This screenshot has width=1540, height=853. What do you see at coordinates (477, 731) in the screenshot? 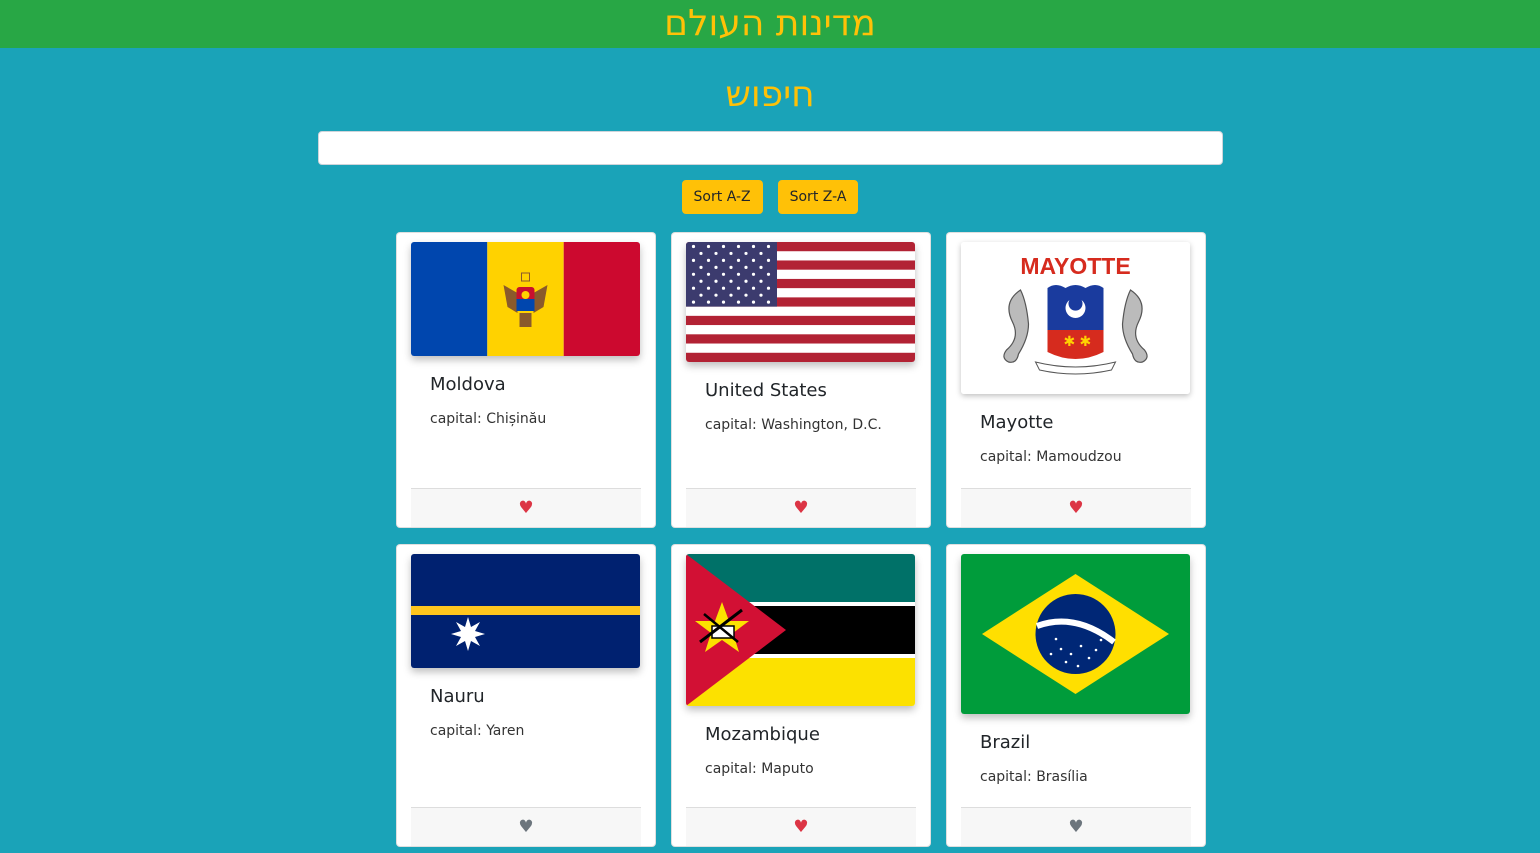
I see `country-capital: capital: Yaren` at bounding box center [477, 731].